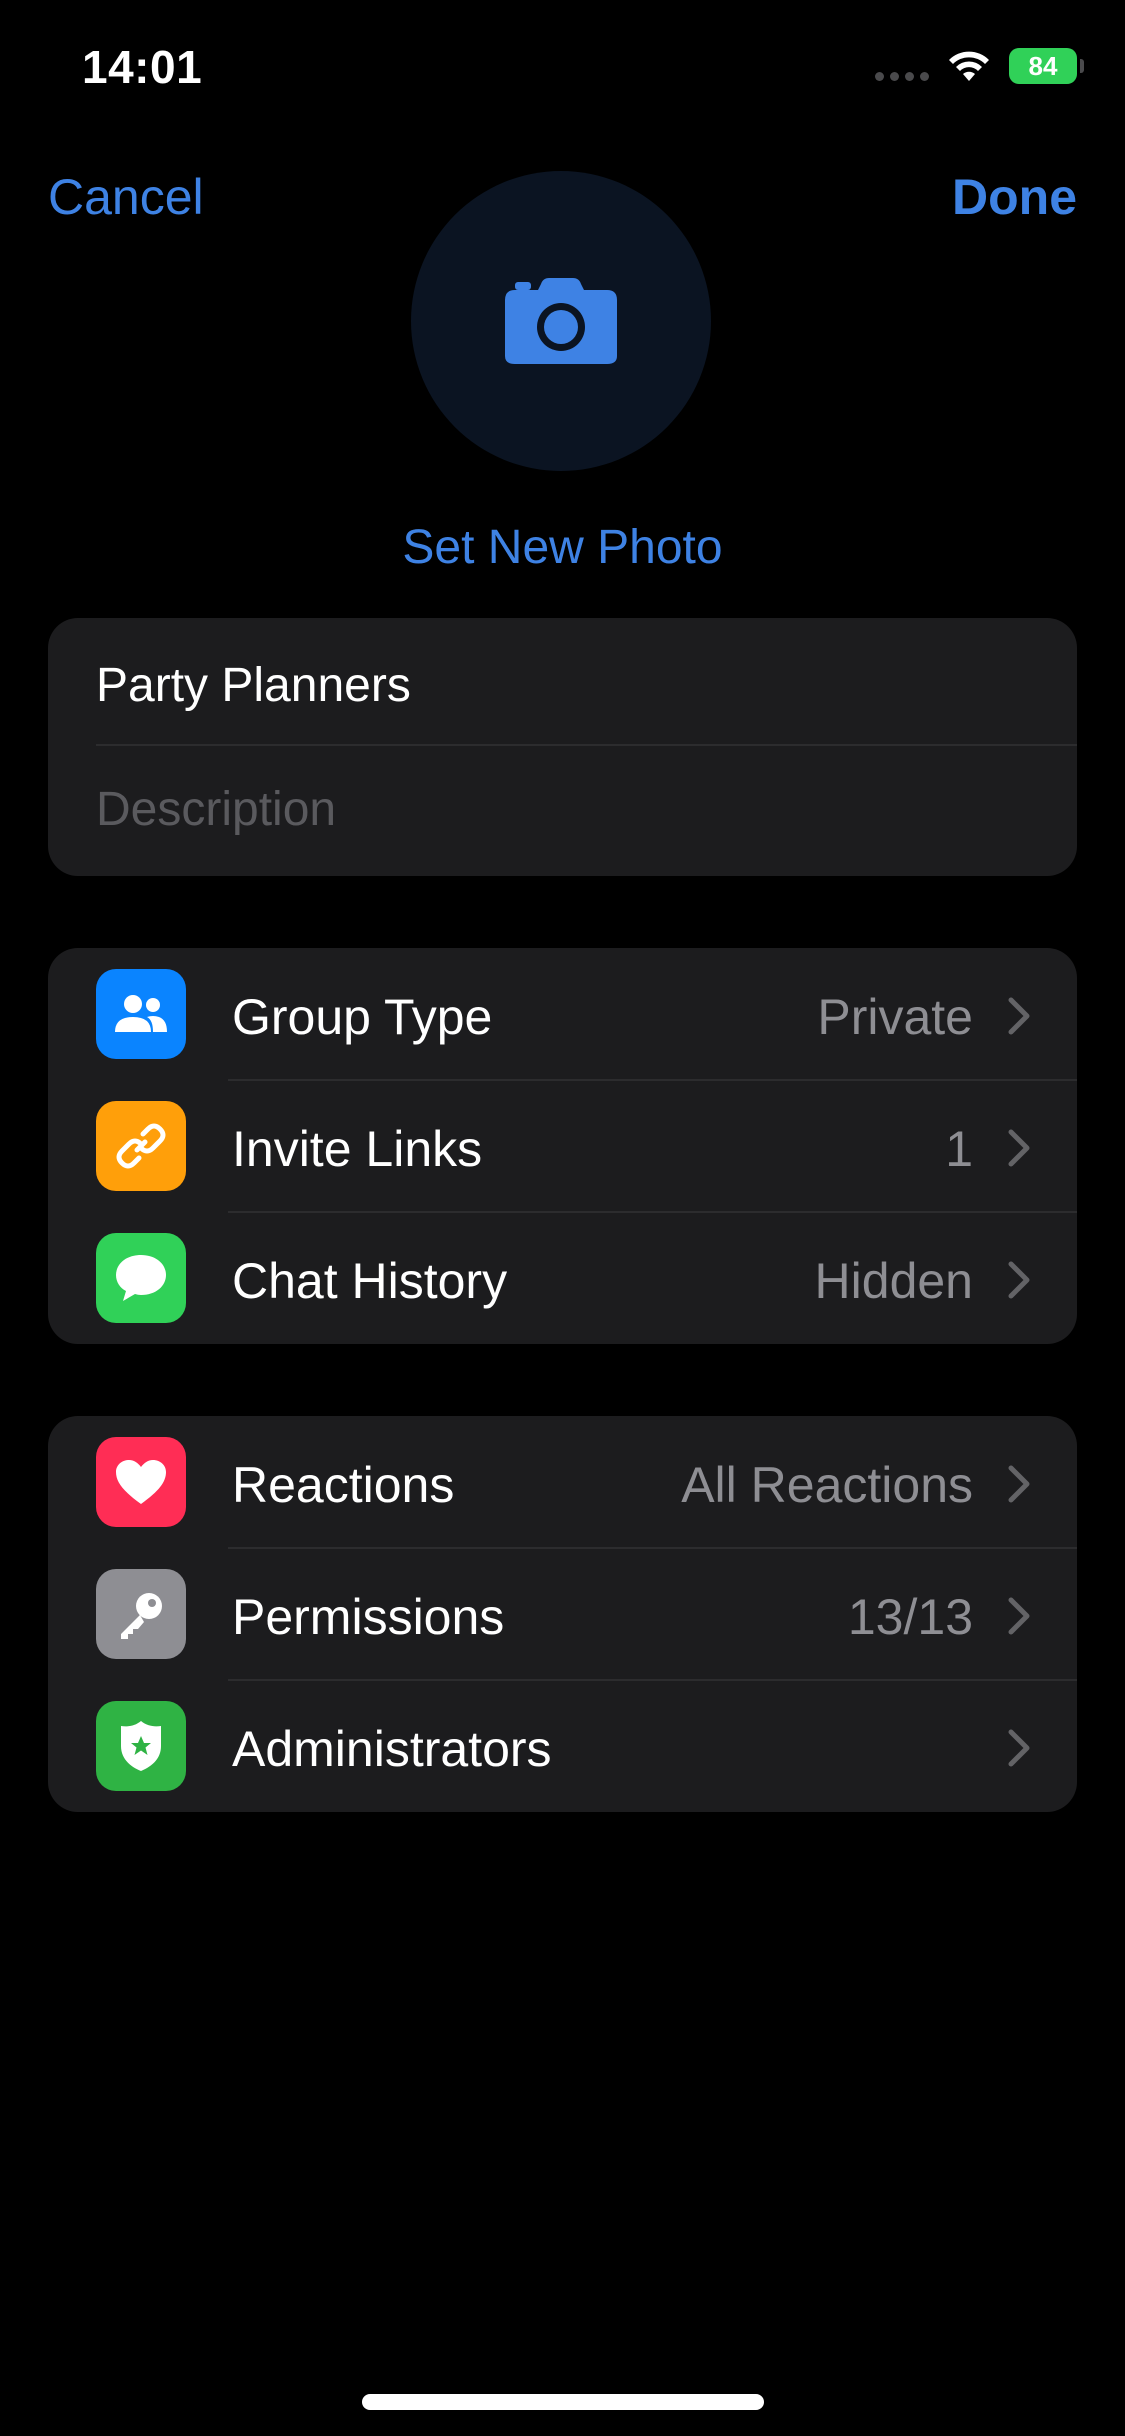 The height and width of the screenshot is (2436, 1125). I want to click on group-photo-button, so click(561, 321).